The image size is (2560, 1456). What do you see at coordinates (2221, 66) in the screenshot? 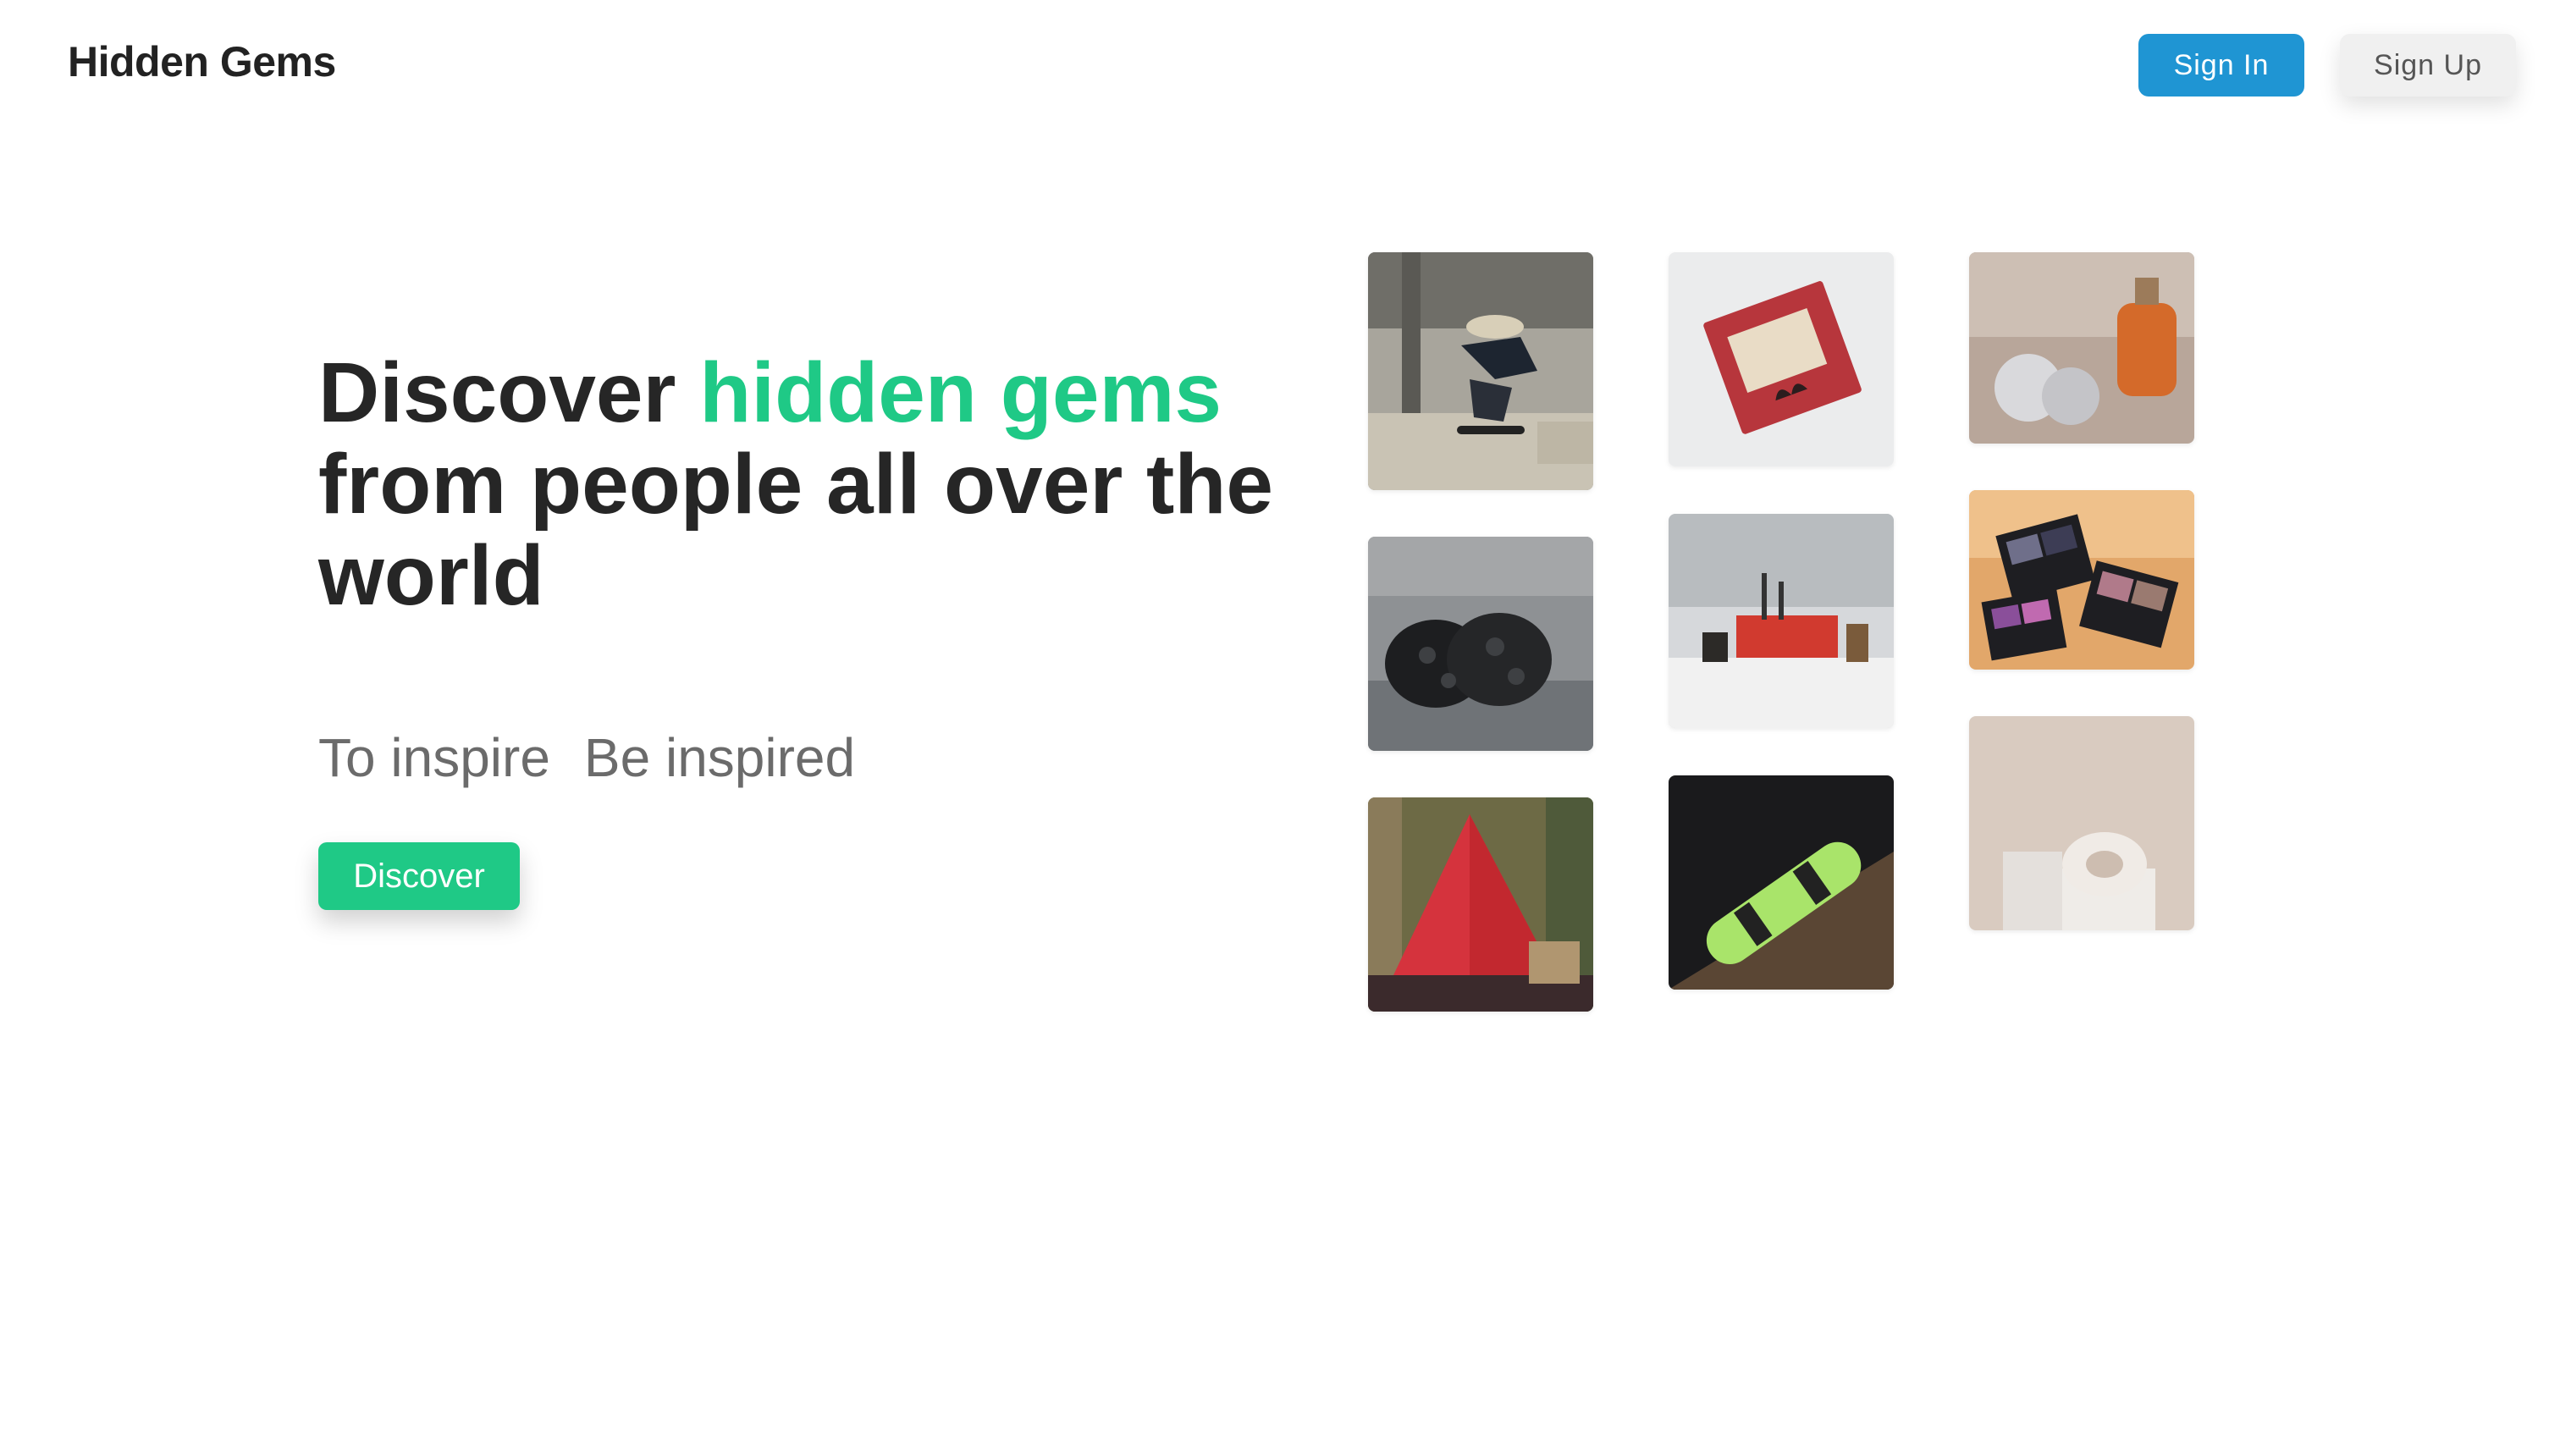
I see `sign-in-button: Sign In` at bounding box center [2221, 66].